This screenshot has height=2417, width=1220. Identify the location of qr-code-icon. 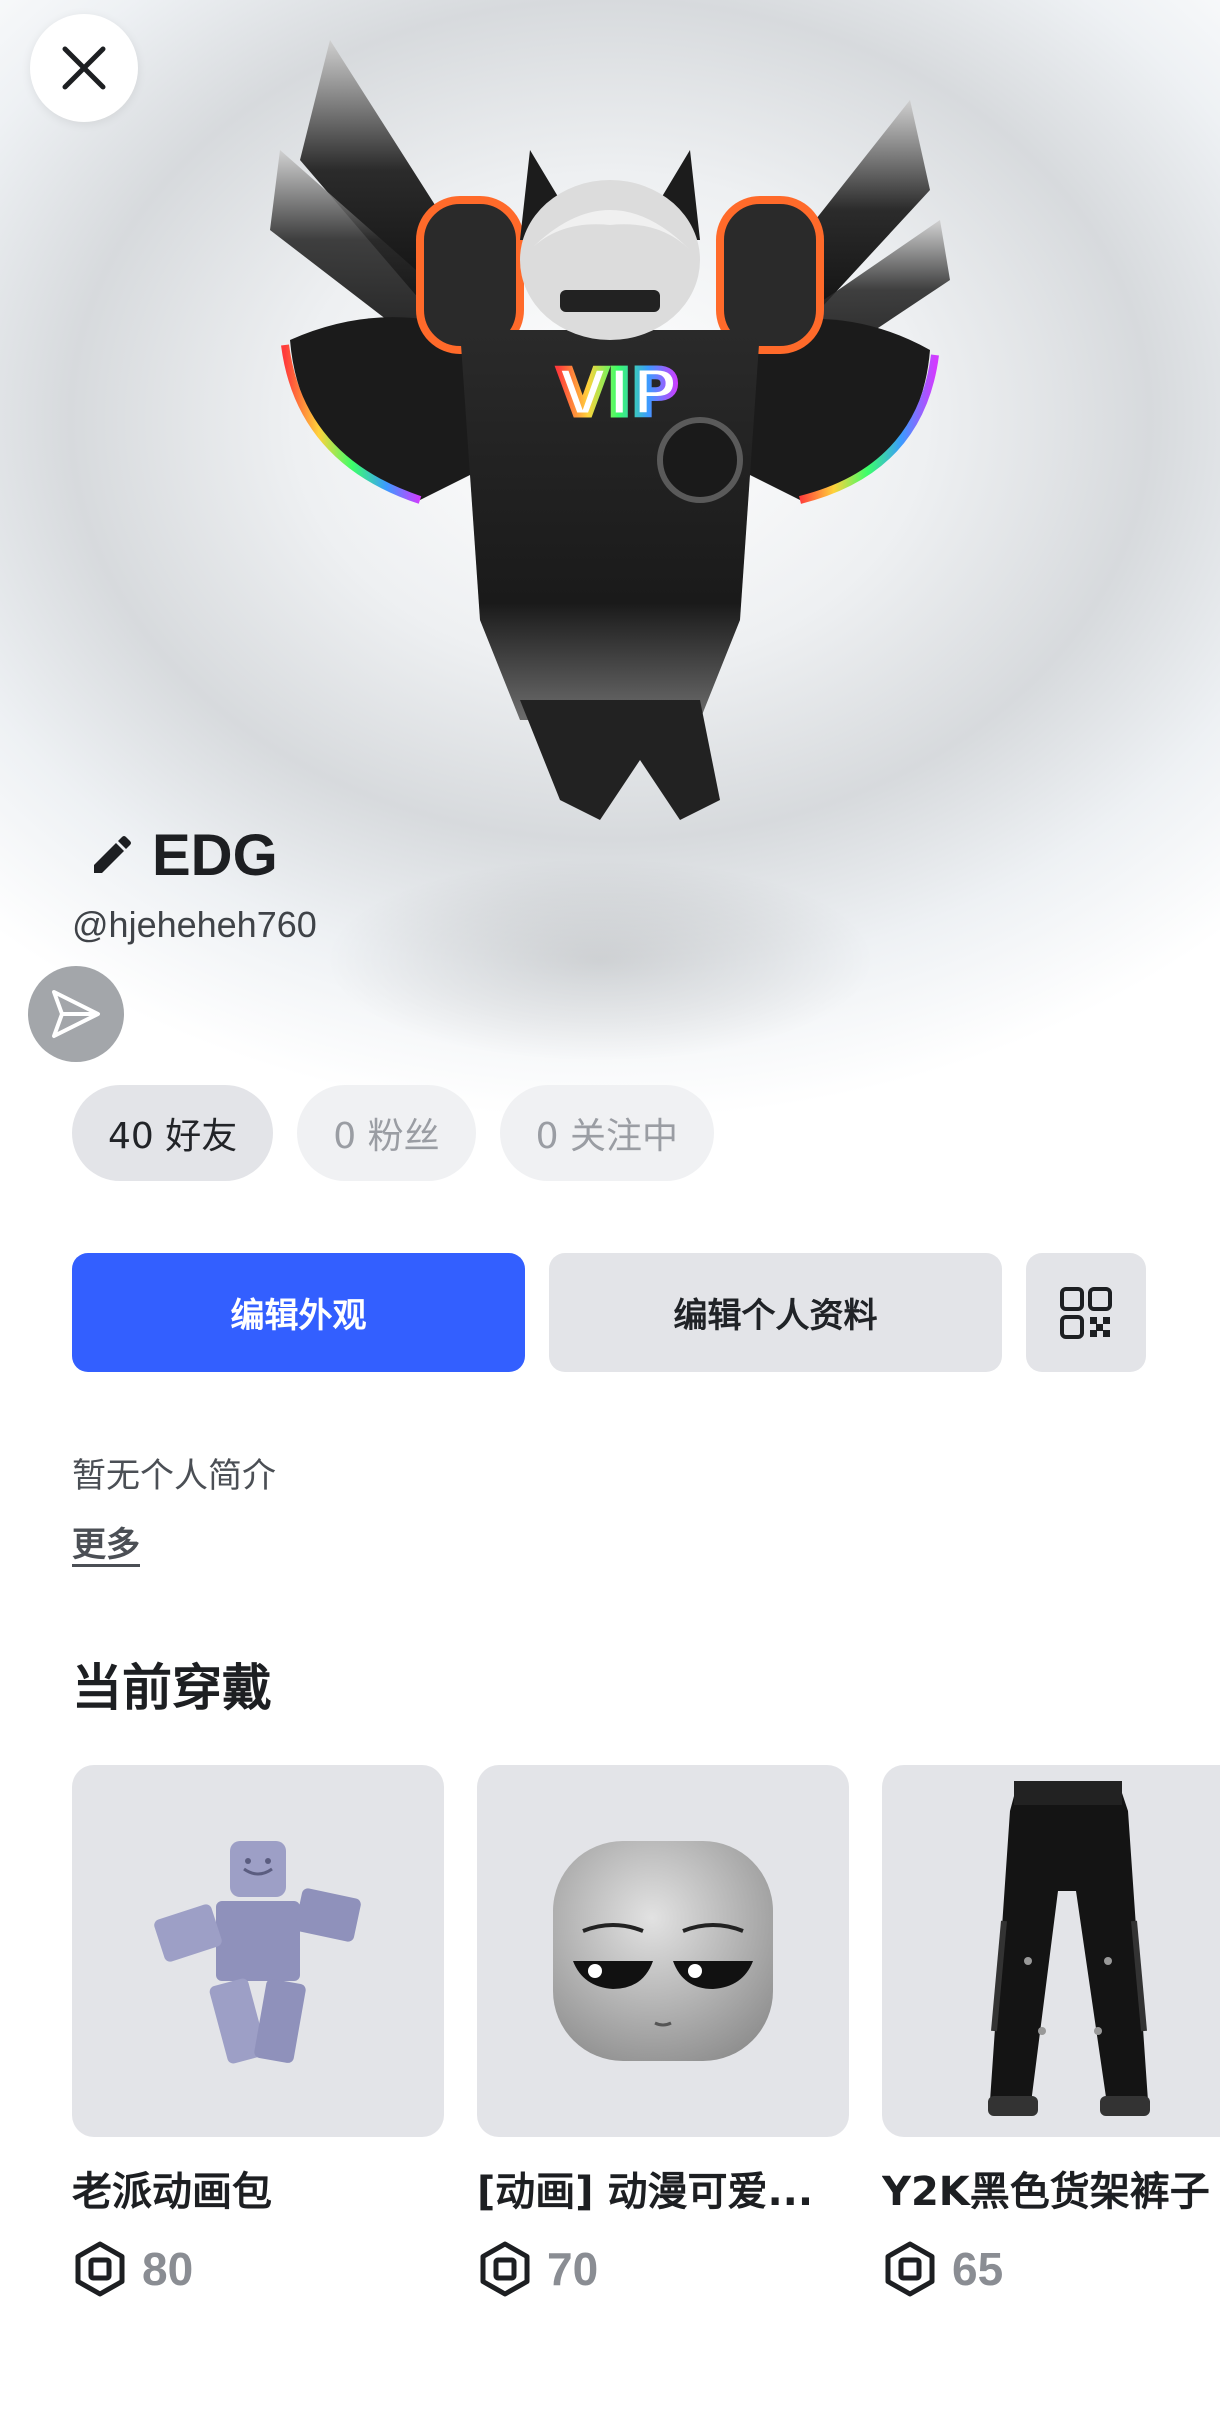
(1086, 1312).